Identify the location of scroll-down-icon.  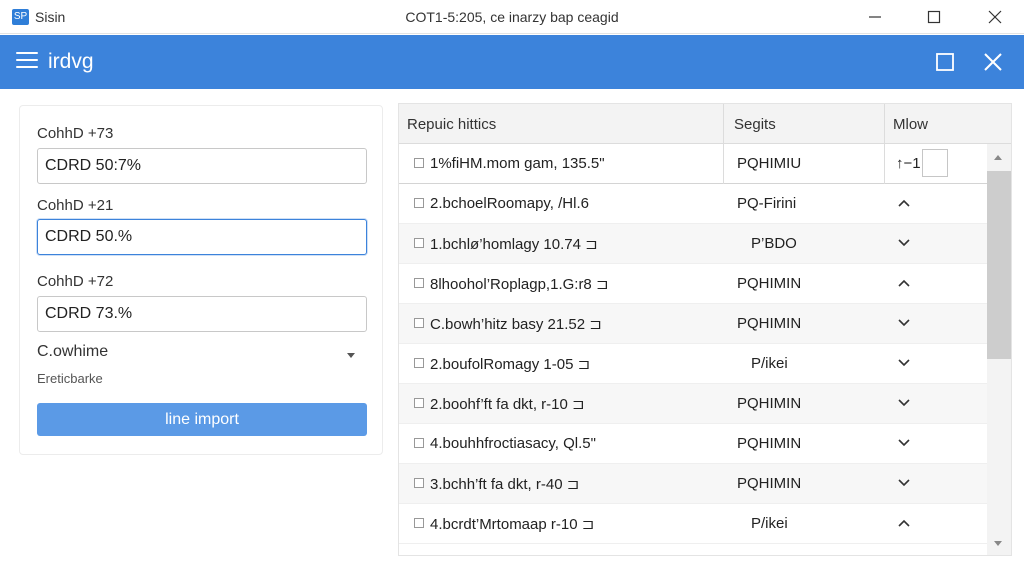
(998, 543).